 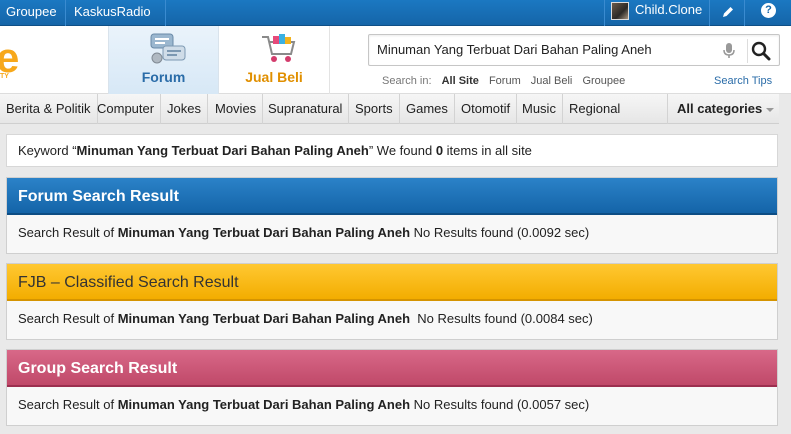 I want to click on category-regional: Regional, so click(x=594, y=109).